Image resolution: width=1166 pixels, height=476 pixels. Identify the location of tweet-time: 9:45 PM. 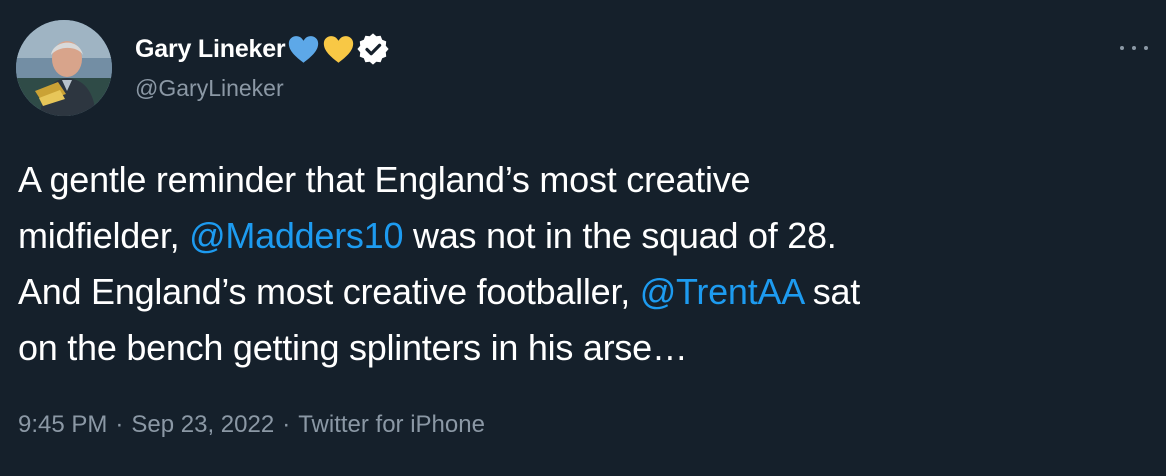
(62, 424).